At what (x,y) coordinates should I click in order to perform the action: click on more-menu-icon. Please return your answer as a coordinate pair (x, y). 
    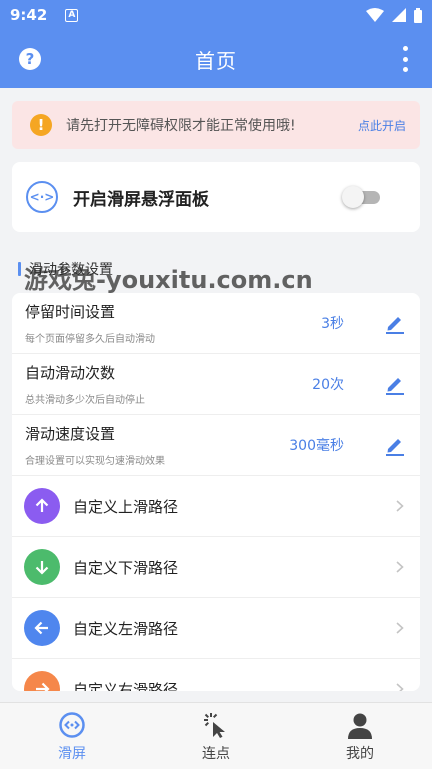
    Looking at the image, I should click on (405, 59).